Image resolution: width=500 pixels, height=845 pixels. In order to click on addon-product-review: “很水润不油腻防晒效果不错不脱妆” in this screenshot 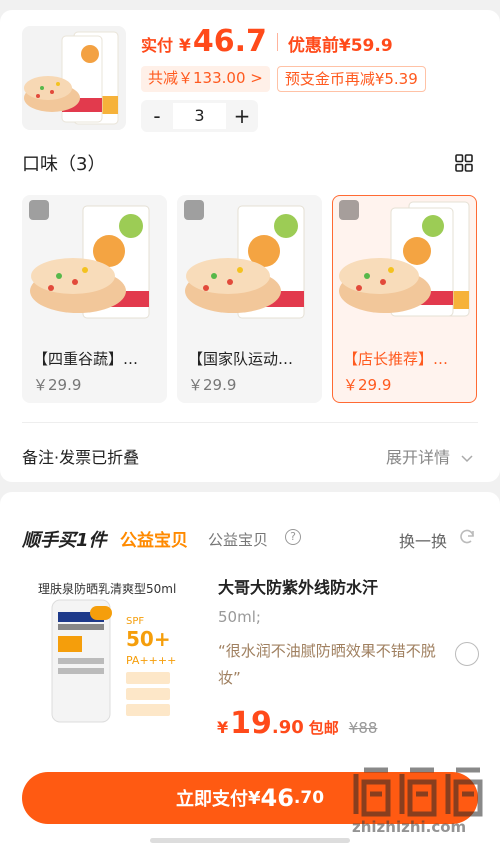, I will do `click(327, 664)`.